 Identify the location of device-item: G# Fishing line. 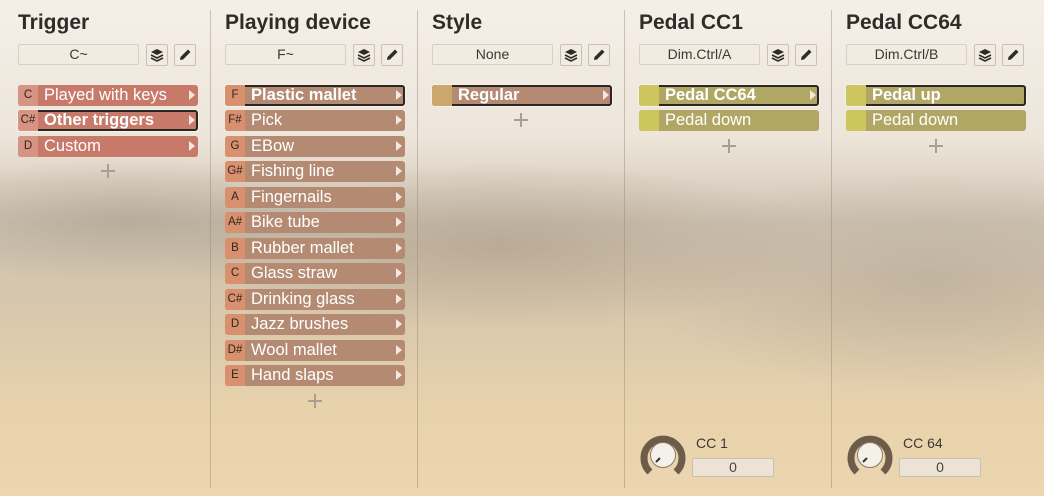
(315, 171).